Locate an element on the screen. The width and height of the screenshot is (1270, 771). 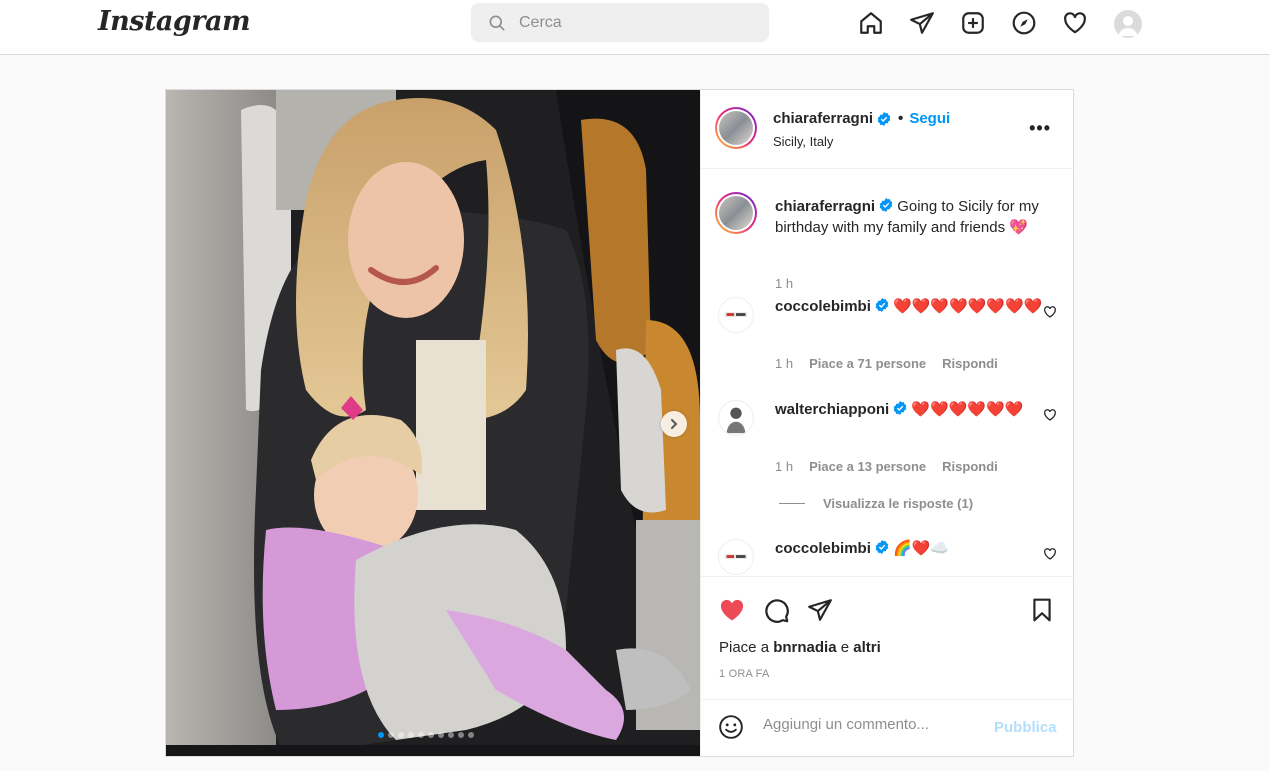
view-replies-label: Visualizza le risposte (1) is located at coordinates (898, 503).